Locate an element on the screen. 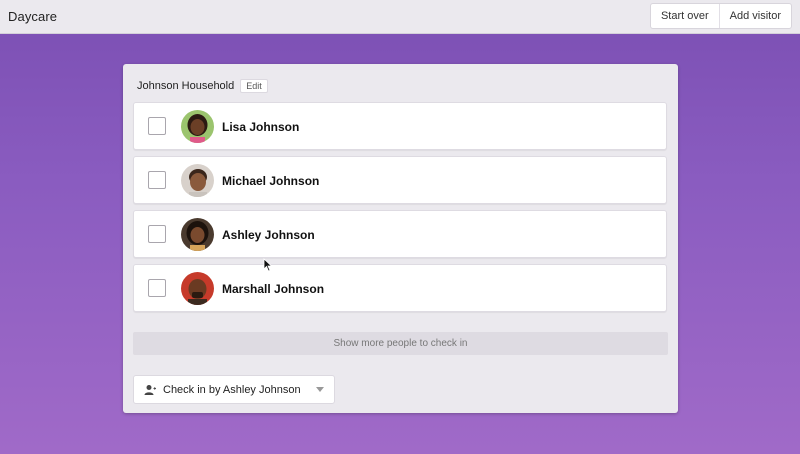 The width and height of the screenshot is (800, 454). person-name: Marshall Johnson is located at coordinates (273, 289).